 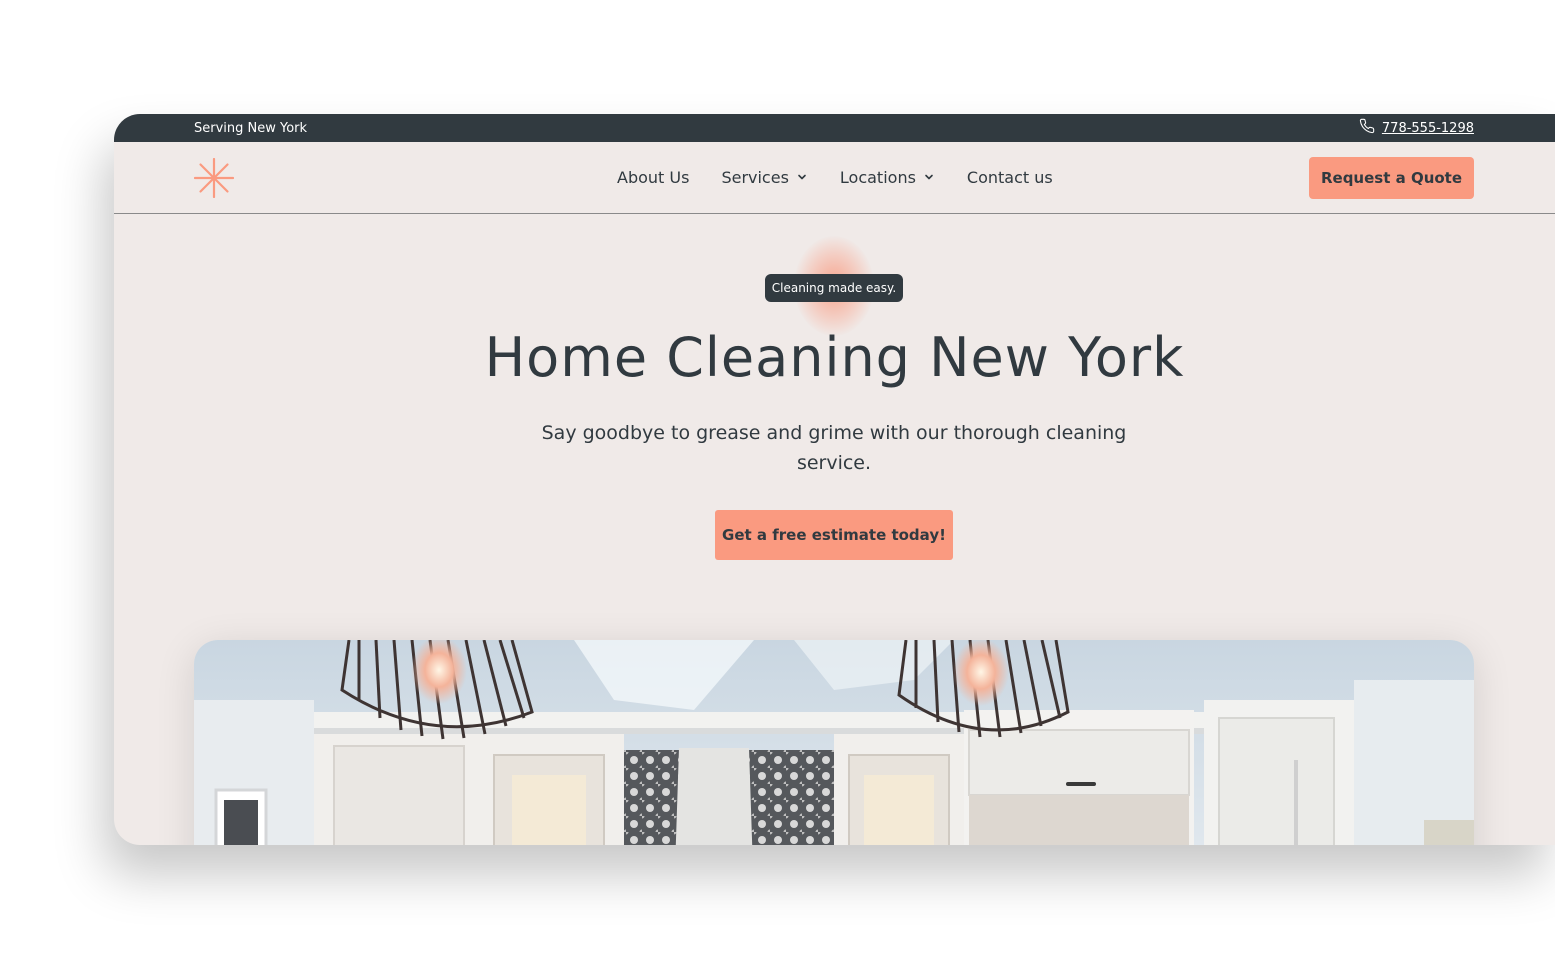 I want to click on asterisk-logo-icon, so click(x=214, y=178).